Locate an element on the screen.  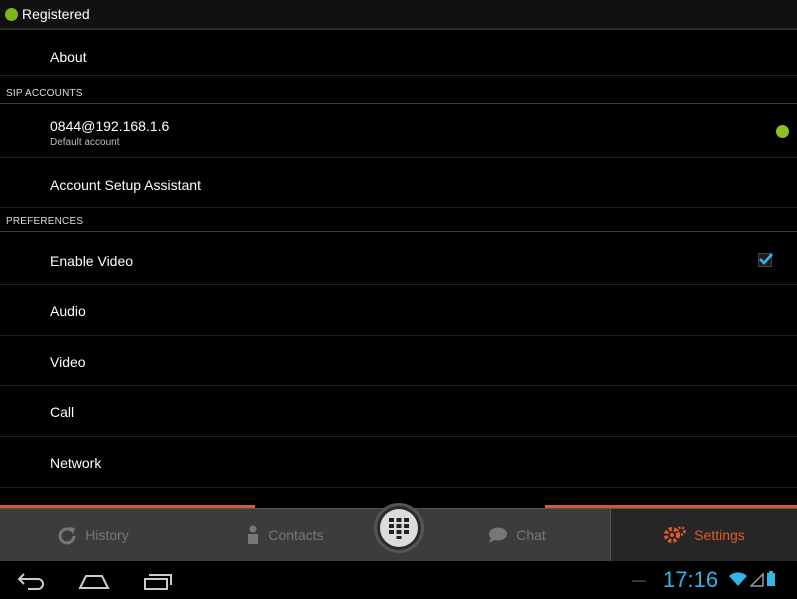
tab-contacts: Contacts is located at coordinates (285, 535).